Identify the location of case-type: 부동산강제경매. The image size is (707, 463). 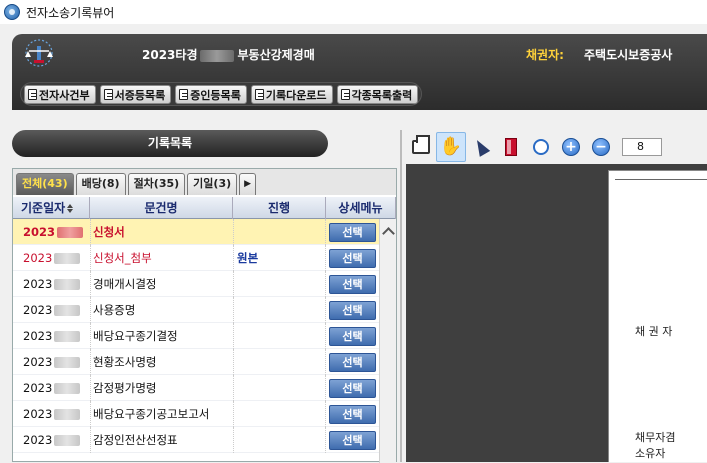
(276, 55).